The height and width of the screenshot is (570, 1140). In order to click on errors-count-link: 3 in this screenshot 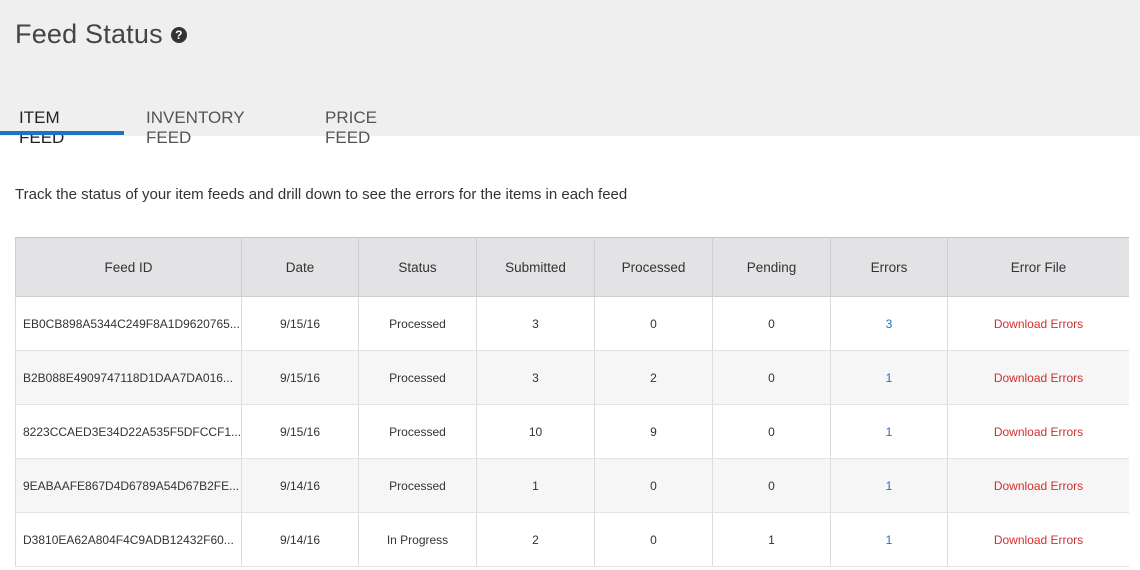, I will do `click(889, 324)`.